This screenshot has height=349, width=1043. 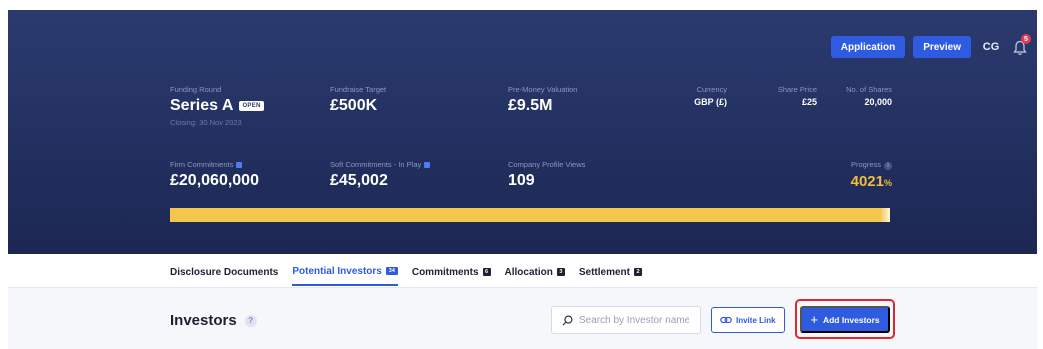 I want to click on search-icon, so click(x=567, y=320).